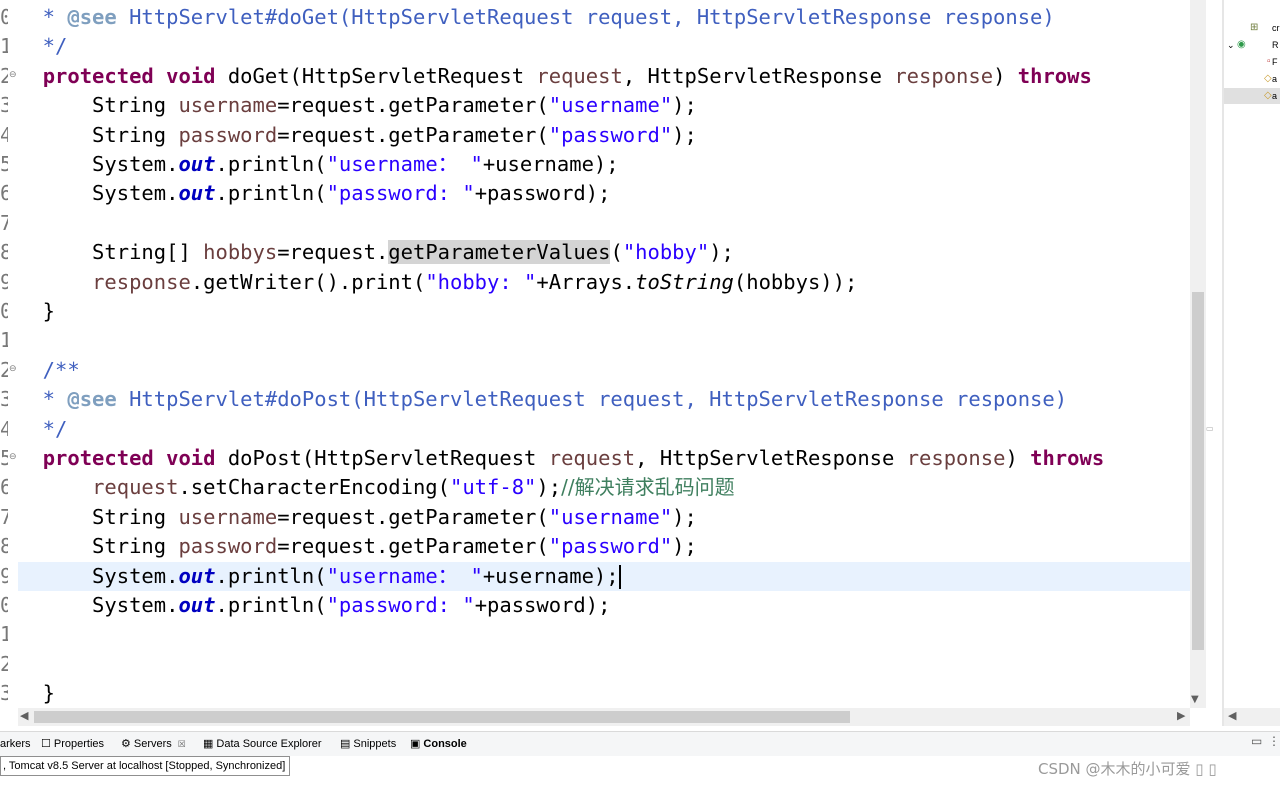 The height and width of the screenshot is (786, 1280). What do you see at coordinates (1210, 428) in the screenshot?
I see `sash-grip-icon: ▭` at bounding box center [1210, 428].